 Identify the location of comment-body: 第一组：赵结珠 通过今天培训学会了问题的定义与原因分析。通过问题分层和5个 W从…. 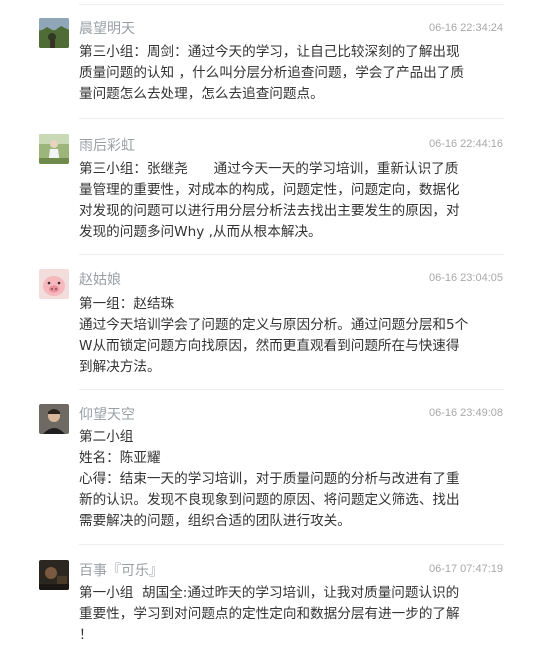
(294, 336).